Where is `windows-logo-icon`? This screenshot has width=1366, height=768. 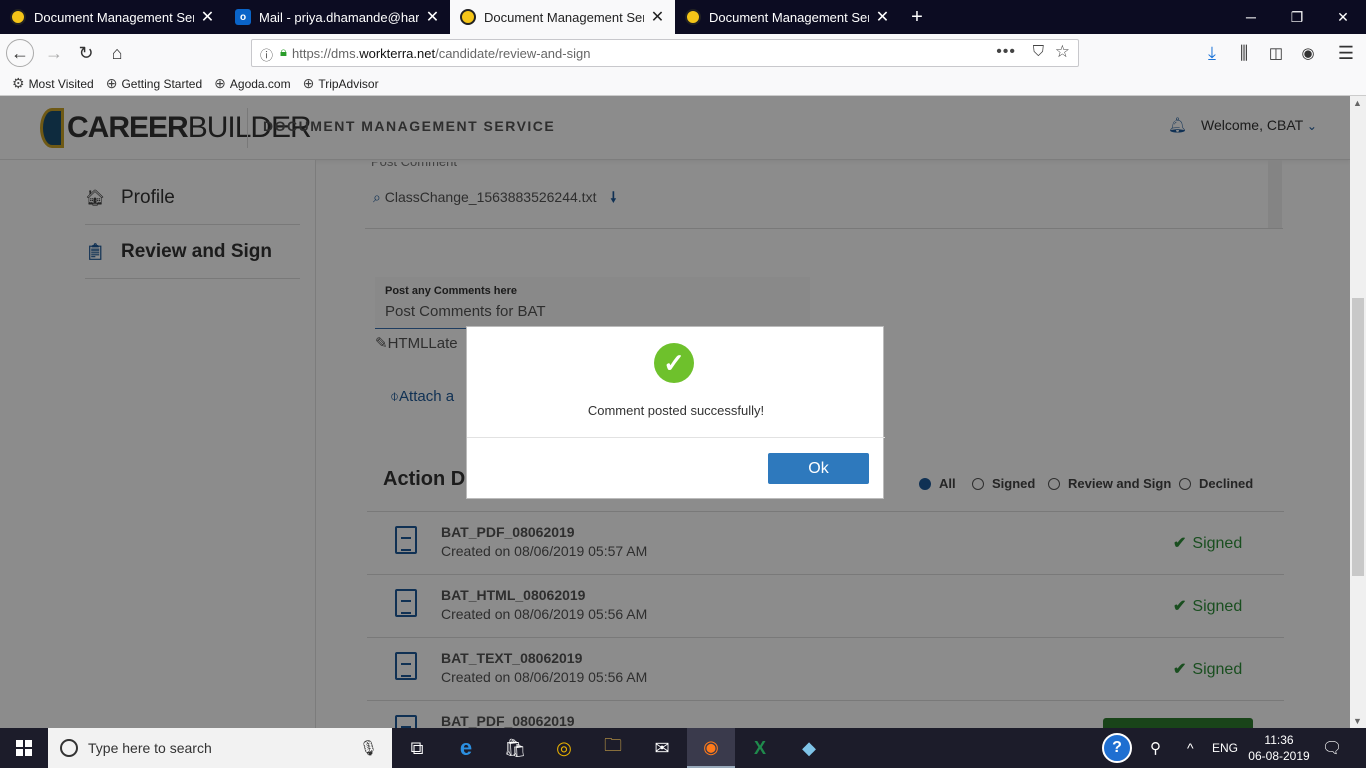
windows-logo-icon is located at coordinates (24, 748).